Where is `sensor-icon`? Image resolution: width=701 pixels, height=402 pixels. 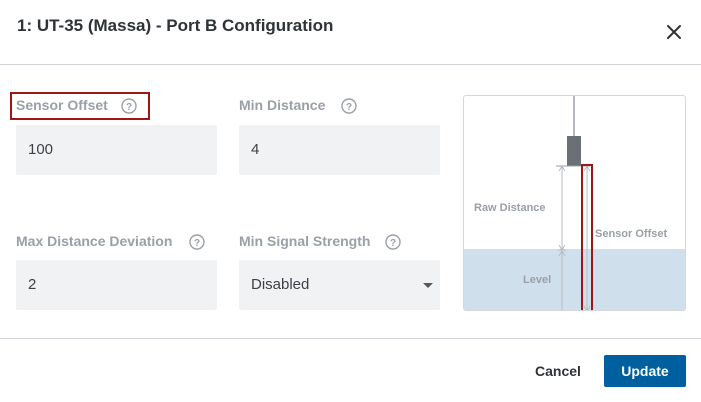 sensor-icon is located at coordinates (574, 151).